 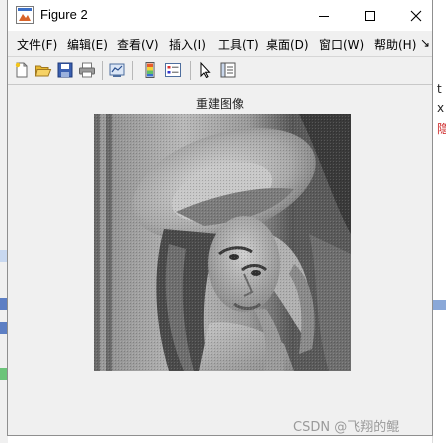 I want to click on maximize-button, so click(x=370, y=15).